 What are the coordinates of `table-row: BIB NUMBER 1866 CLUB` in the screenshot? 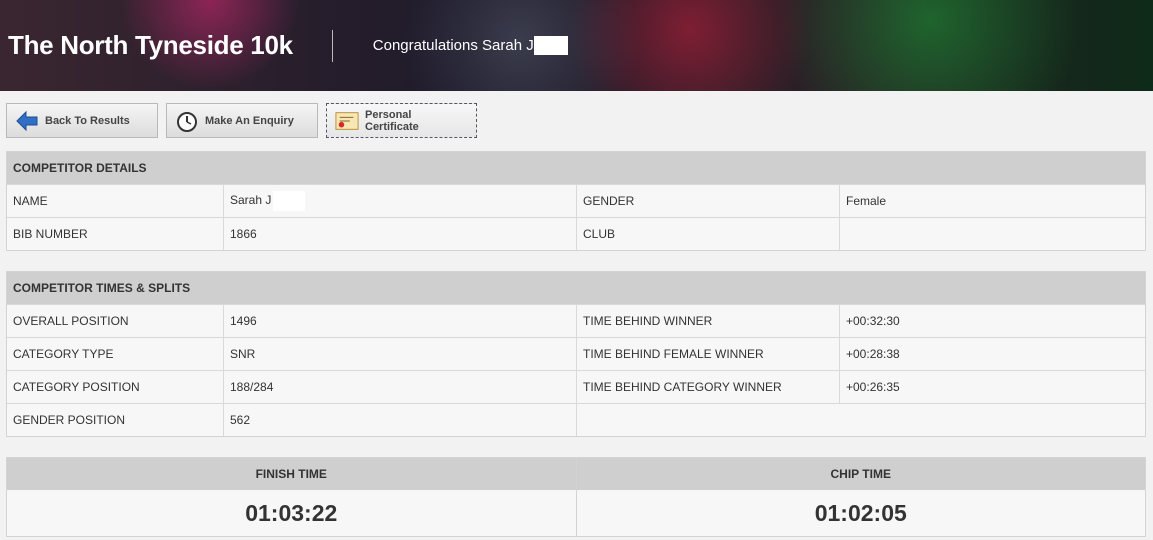 It's located at (576, 233).